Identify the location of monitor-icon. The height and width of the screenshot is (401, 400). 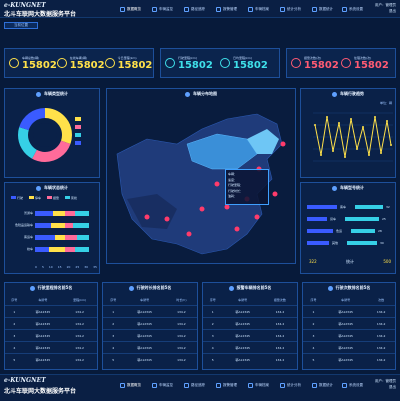
(154, 9).